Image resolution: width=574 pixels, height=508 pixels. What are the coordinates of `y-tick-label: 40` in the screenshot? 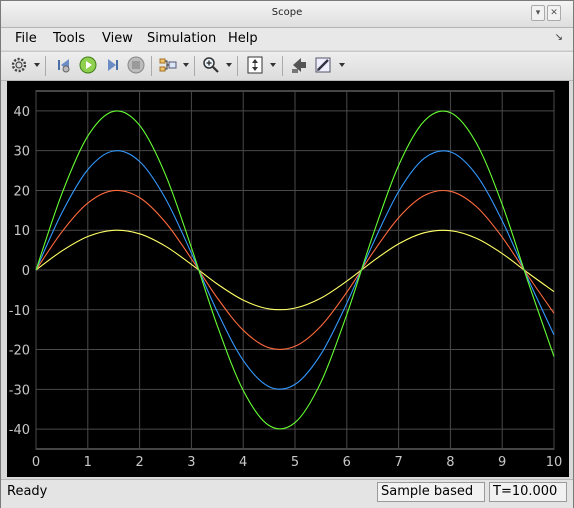 It's located at (21, 112).